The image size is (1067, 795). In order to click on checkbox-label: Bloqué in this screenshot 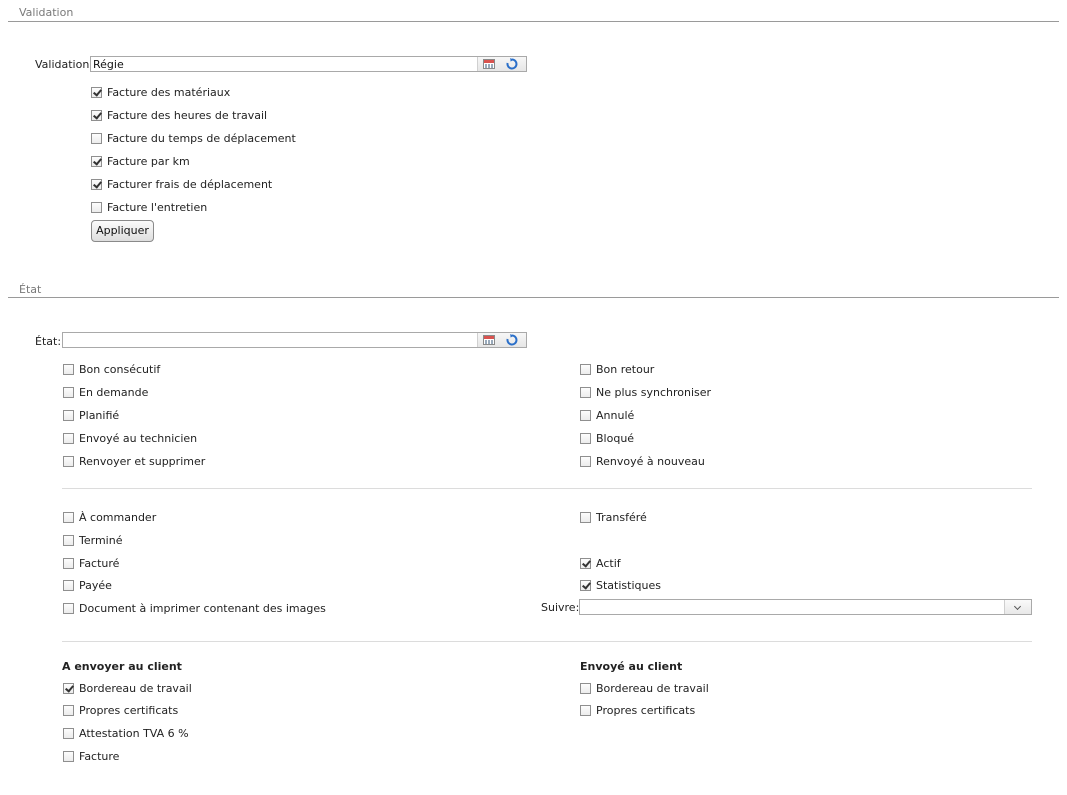, I will do `click(615, 438)`.